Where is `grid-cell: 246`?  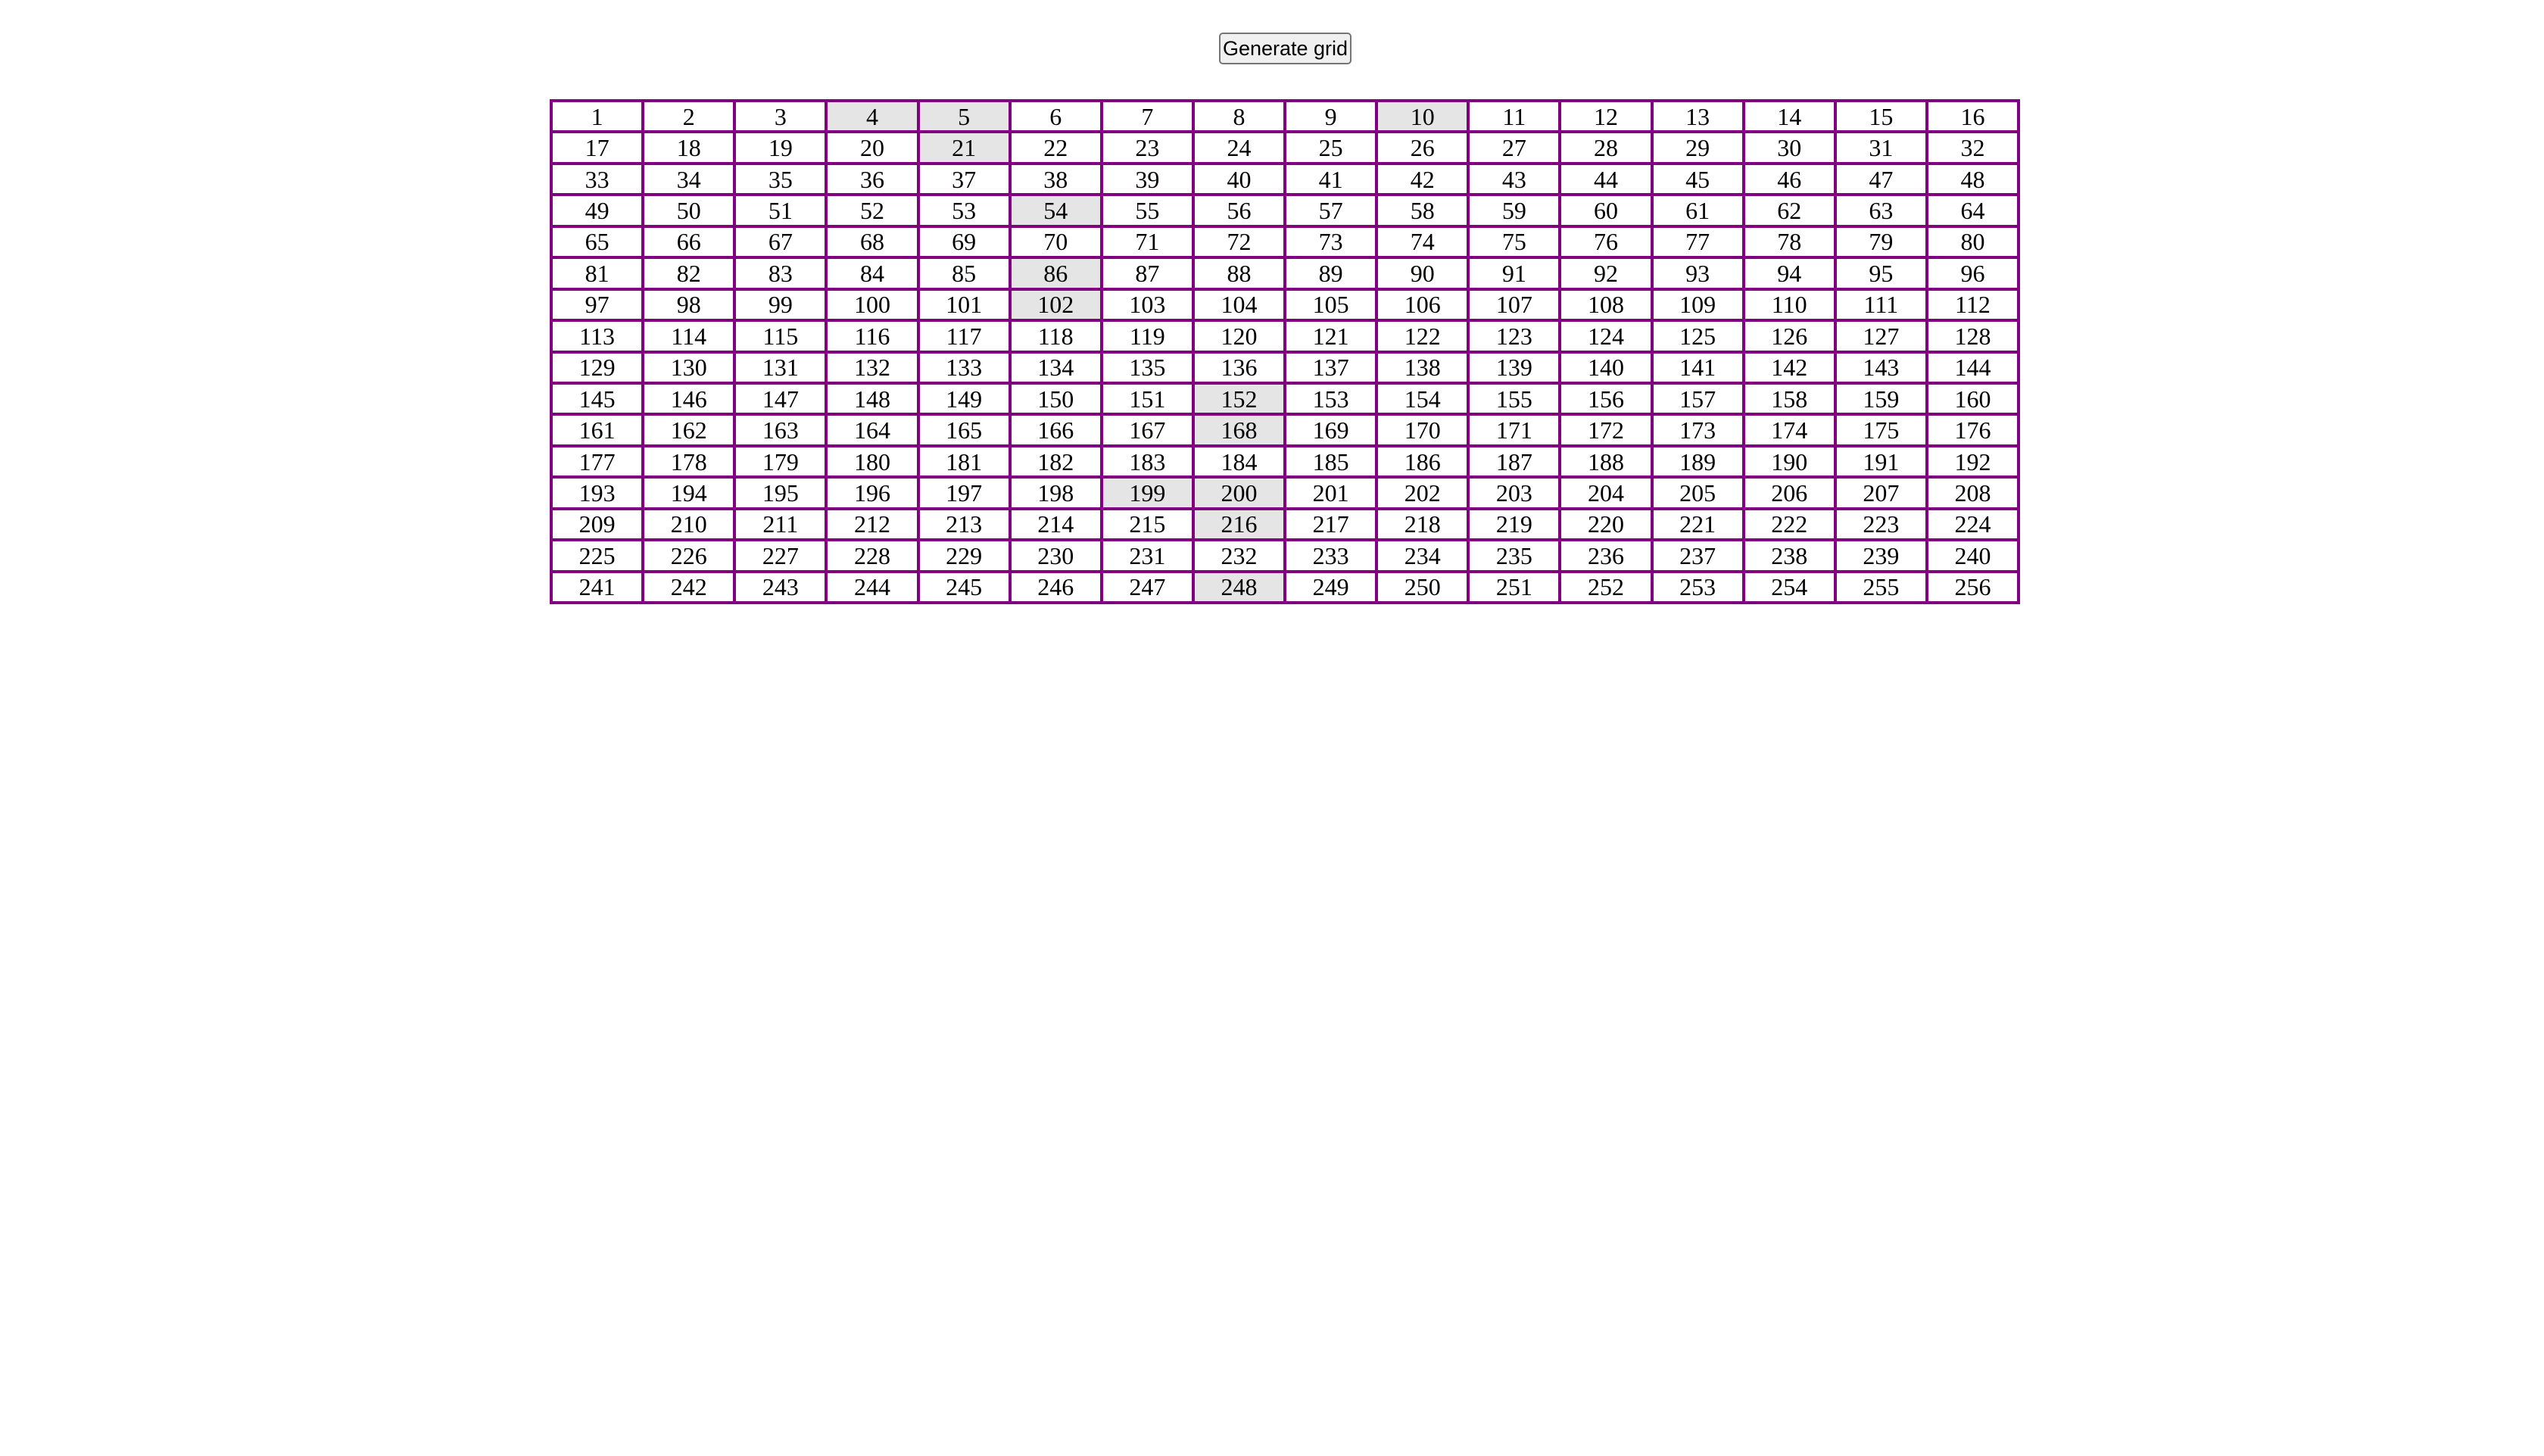 grid-cell: 246 is located at coordinates (1055, 586).